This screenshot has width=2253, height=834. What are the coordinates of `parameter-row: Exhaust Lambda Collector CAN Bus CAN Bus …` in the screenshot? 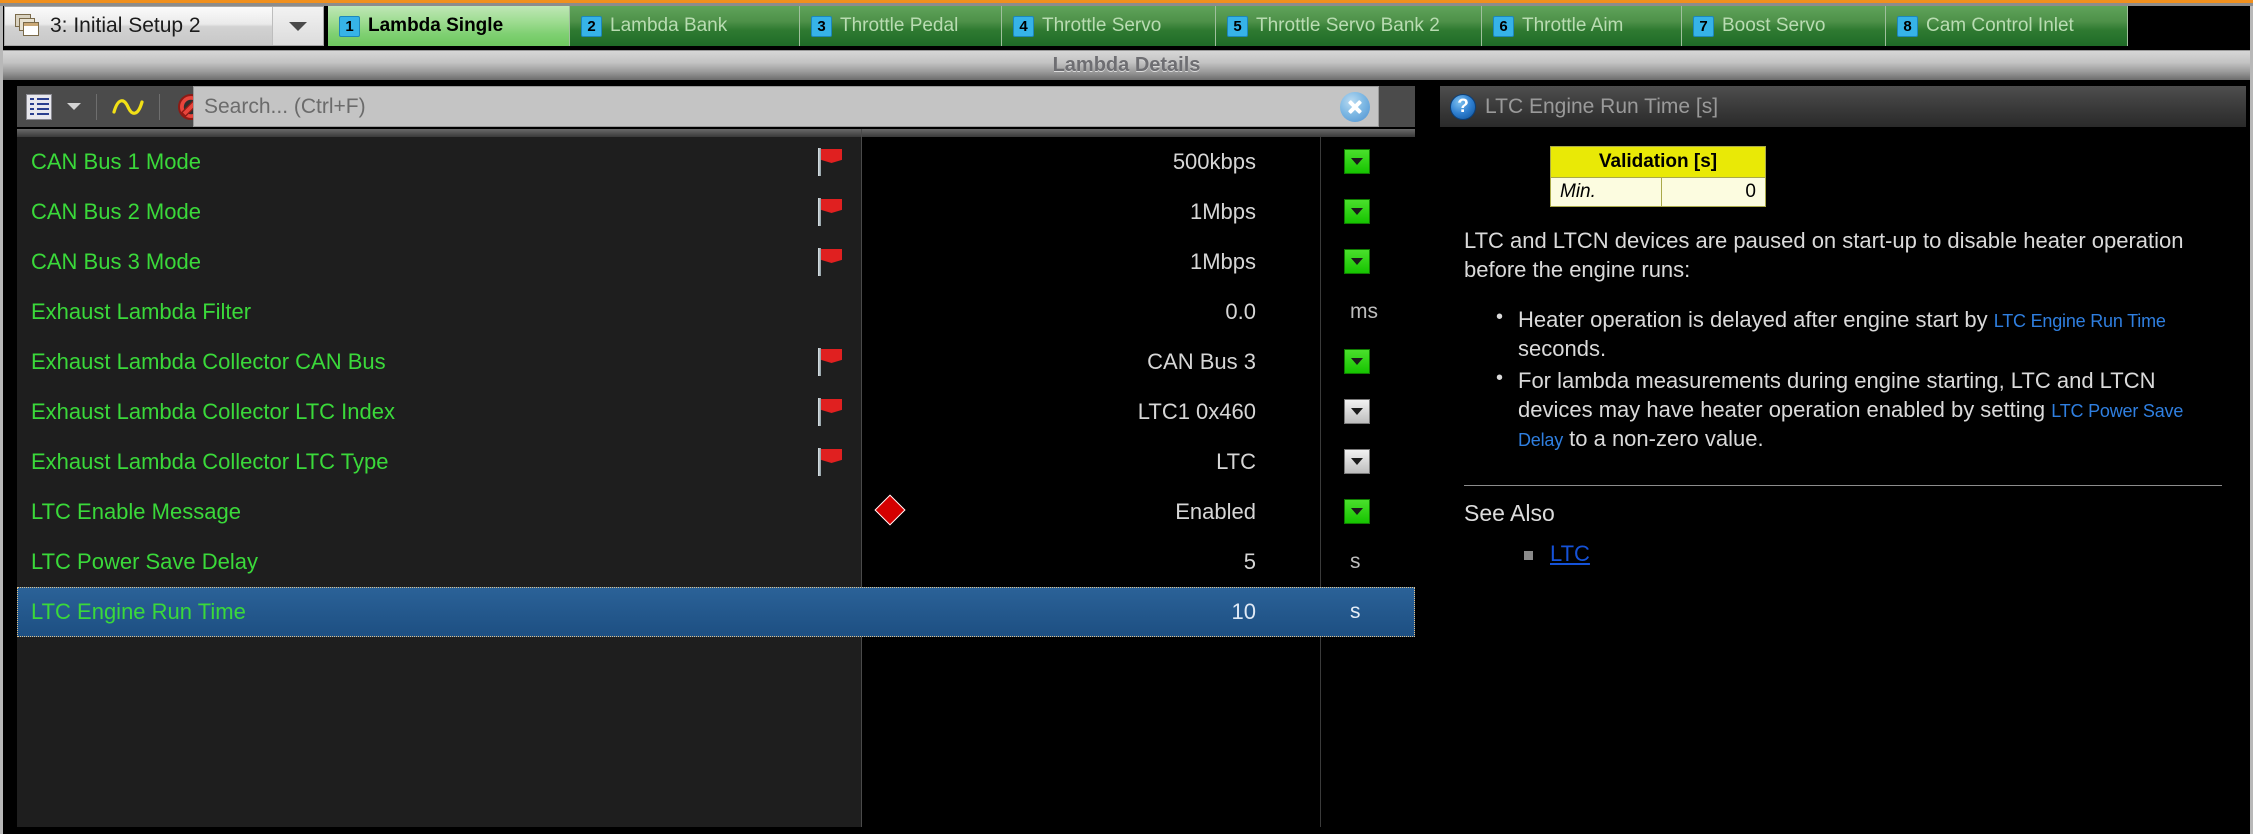 It's located at (716, 362).